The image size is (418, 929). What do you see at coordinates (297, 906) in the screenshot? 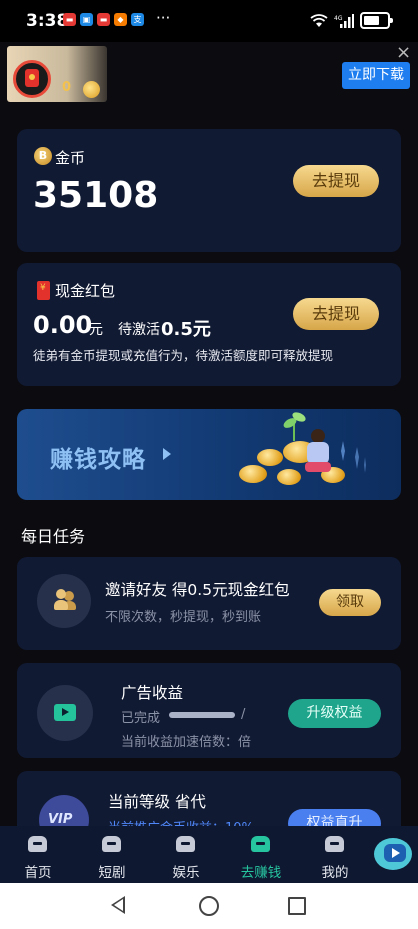
I see `recent-apps-icon` at bounding box center [297, 906].